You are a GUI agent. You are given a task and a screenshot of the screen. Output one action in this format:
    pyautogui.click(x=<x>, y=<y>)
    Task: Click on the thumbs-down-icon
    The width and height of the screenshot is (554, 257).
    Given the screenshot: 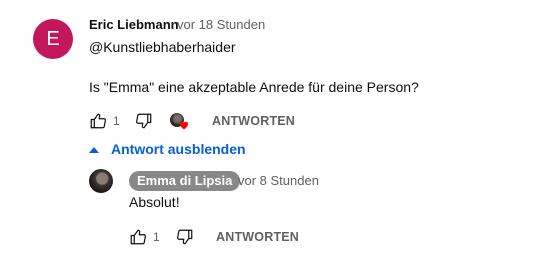 What is the action you would take?
    pyautogui.click(x=144, y=121)
    